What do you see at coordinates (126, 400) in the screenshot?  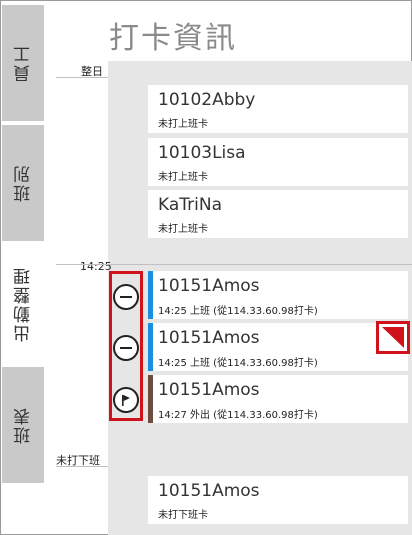 I see `flag-circle-icon` at bounding box center [126, 400].